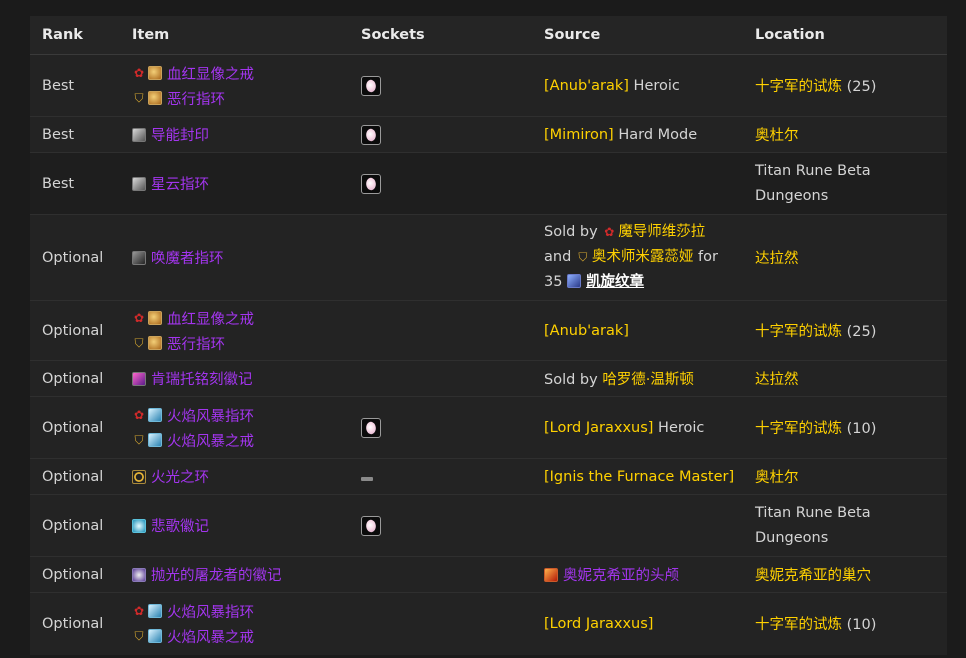 Image resolution: width=966 pixels, height=658 pixels. Describe the element at coordinates (579, 135) in the screenshot. I see `boss-link: [Mimiron]` at that location.